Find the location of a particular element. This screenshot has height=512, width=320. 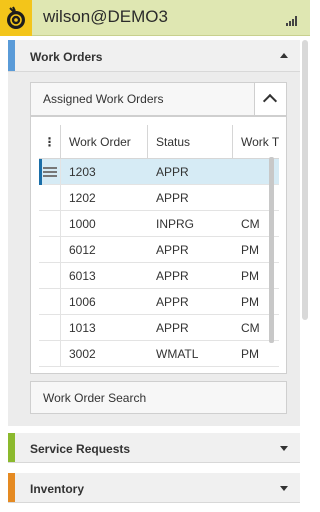

section-title: Inventory is located at coordinates (57, 489).